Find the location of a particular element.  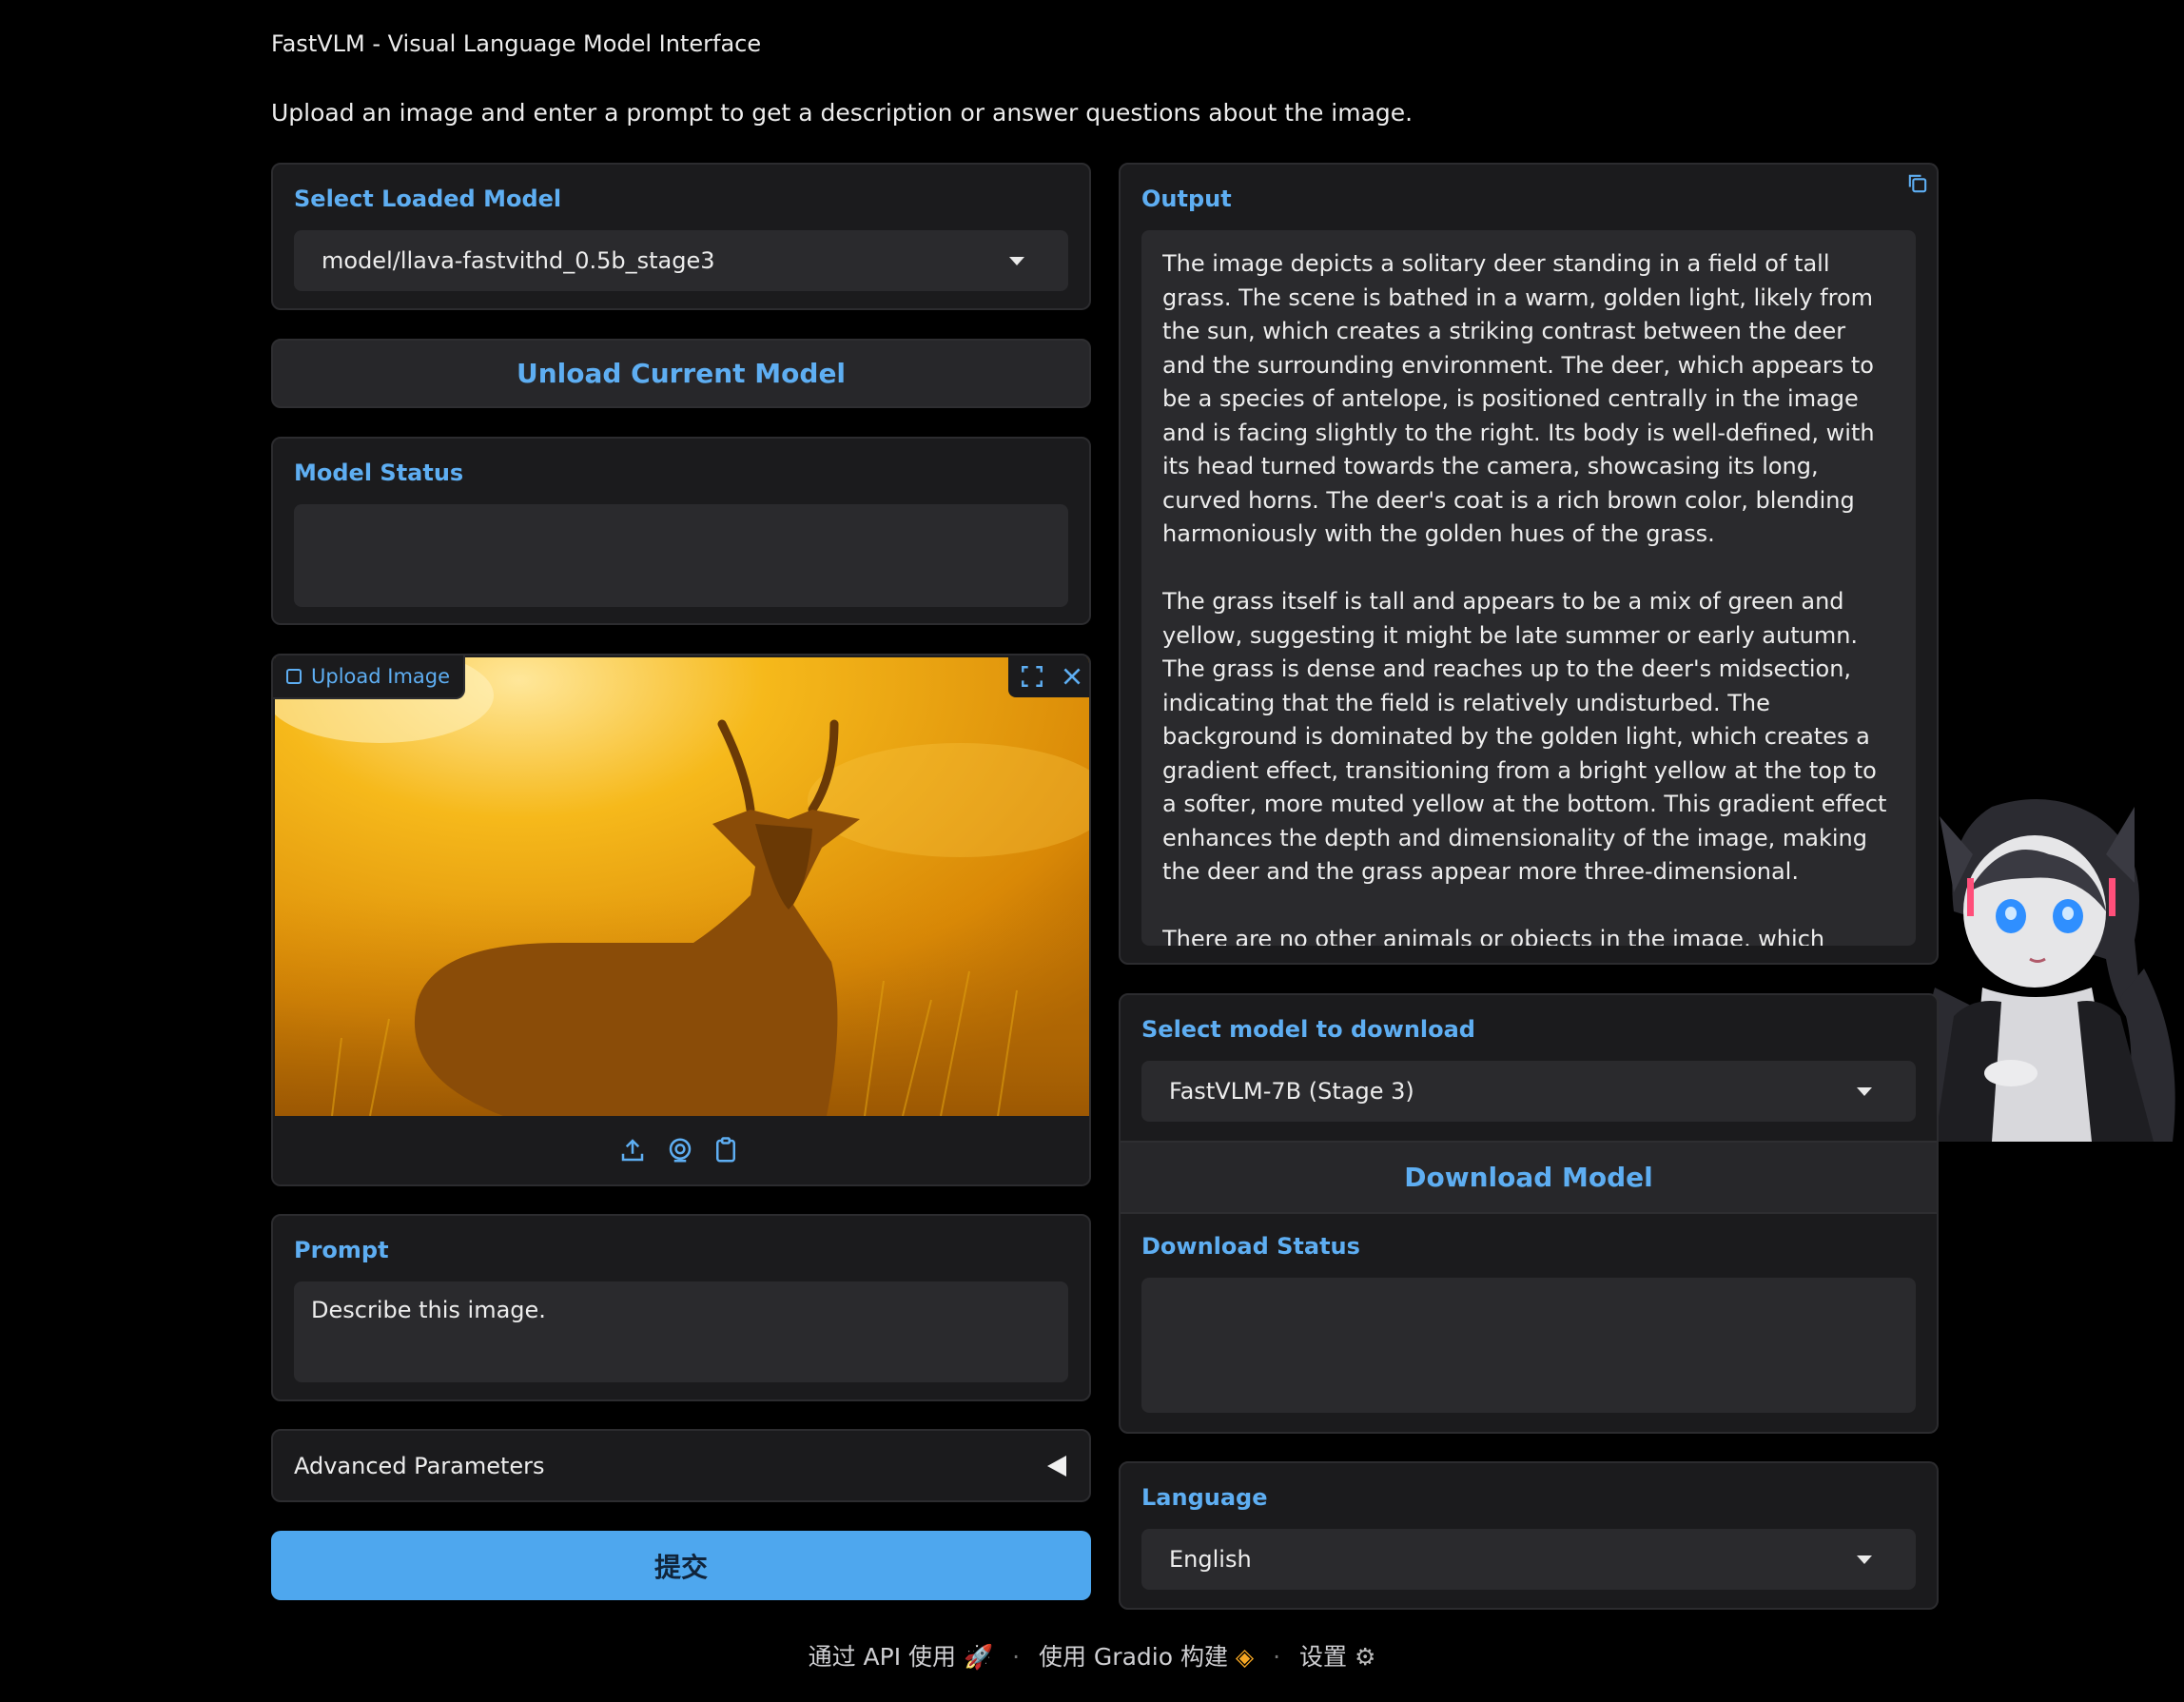

download-model-button: Download Model is located at coordinates (1529, 1177).